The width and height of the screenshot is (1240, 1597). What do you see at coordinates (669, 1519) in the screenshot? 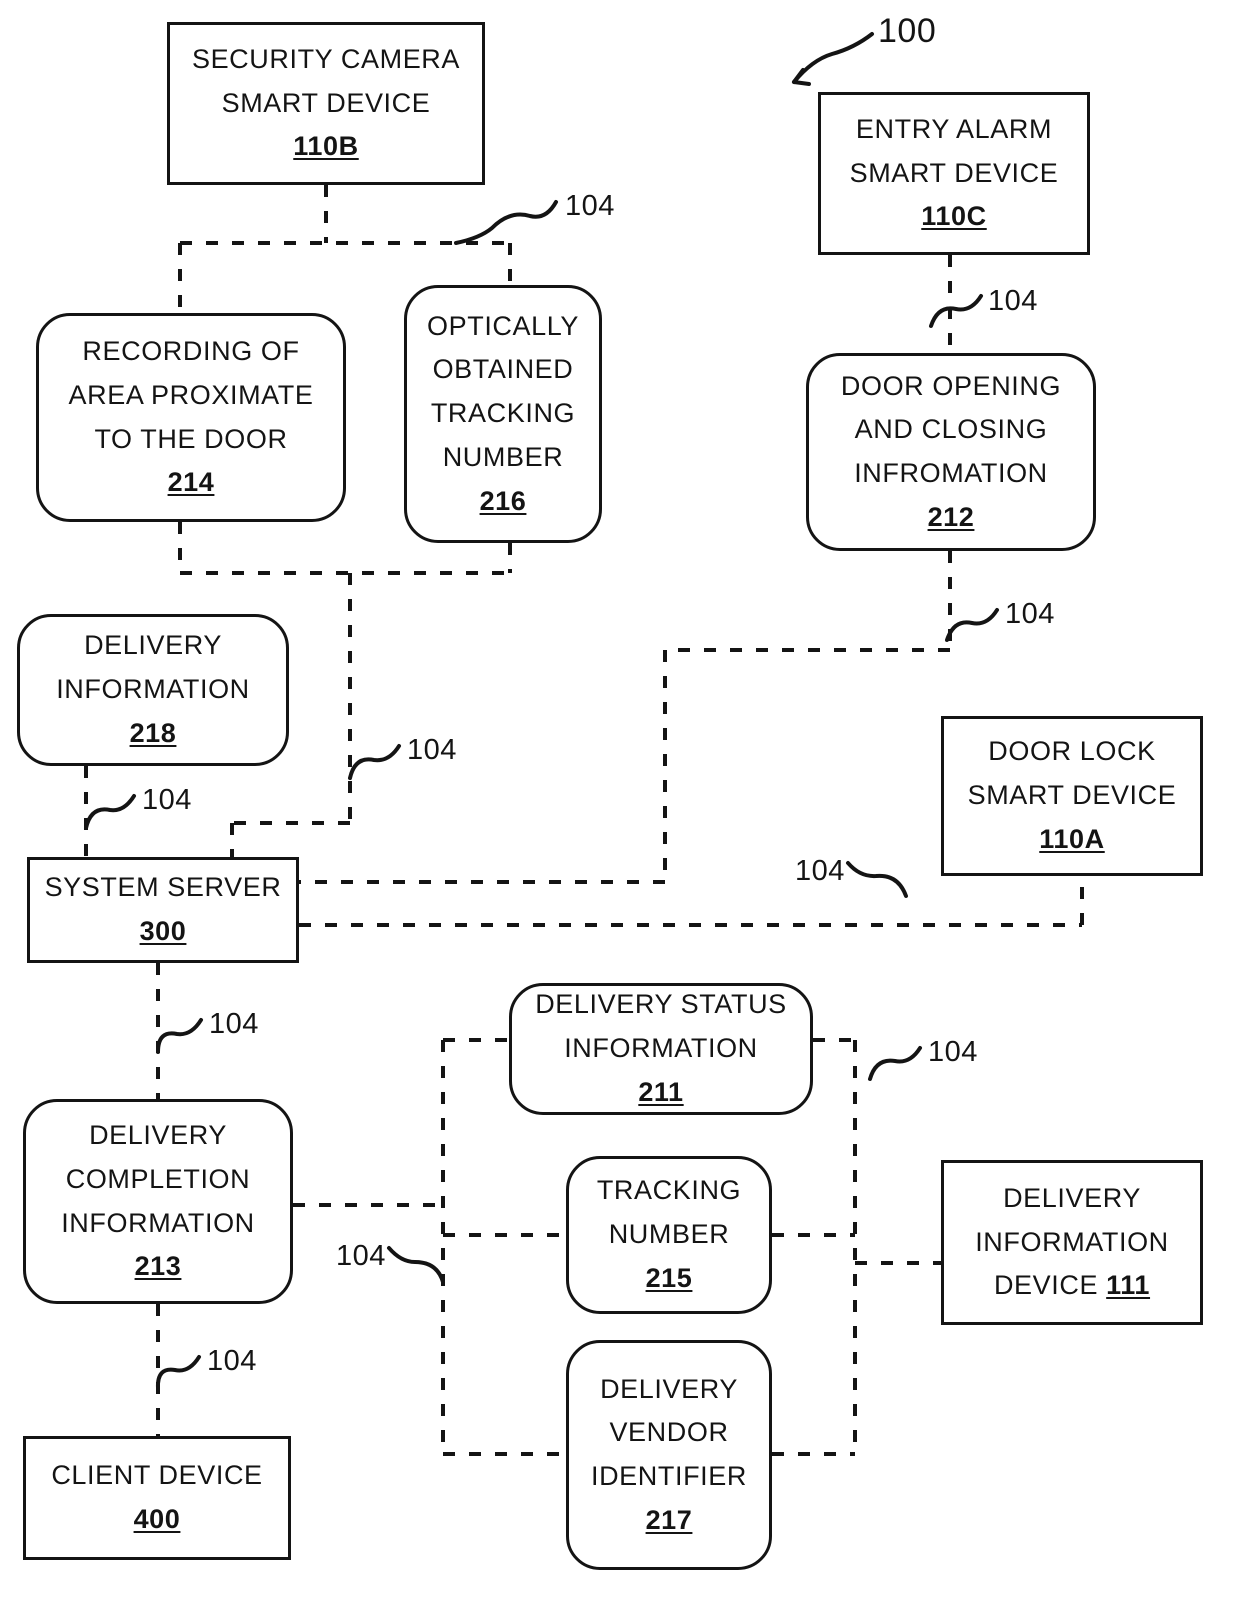
I see `node-reference-number: 217` at bounding box center [669, 1519].